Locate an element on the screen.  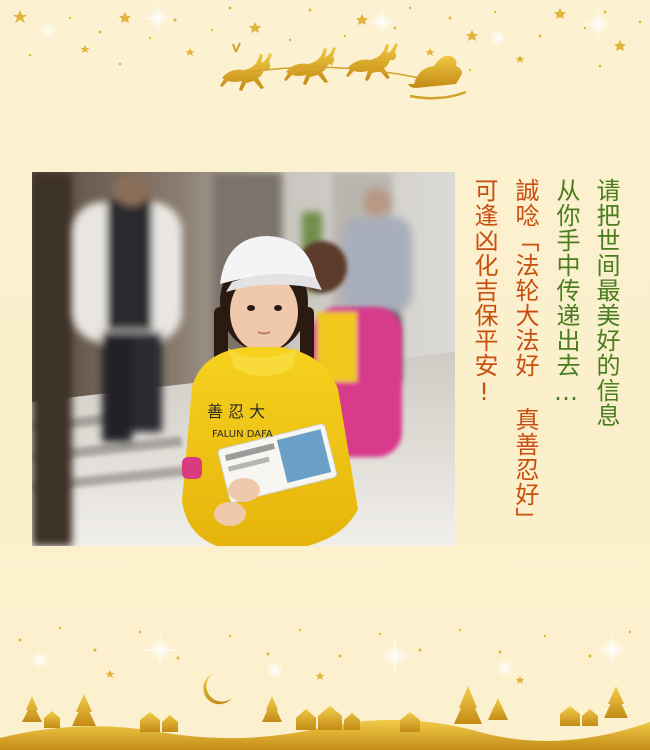
sparkle-glows is located at coordinates (326, 25).